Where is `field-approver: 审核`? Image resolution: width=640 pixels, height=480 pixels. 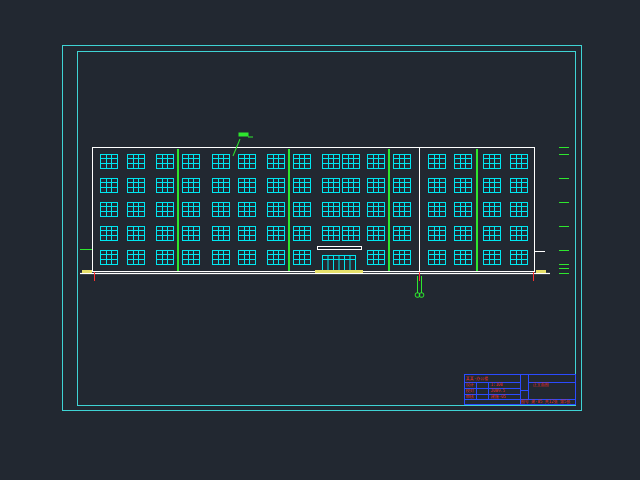 field-approver: 审核 is located at coordinates (470, 396).